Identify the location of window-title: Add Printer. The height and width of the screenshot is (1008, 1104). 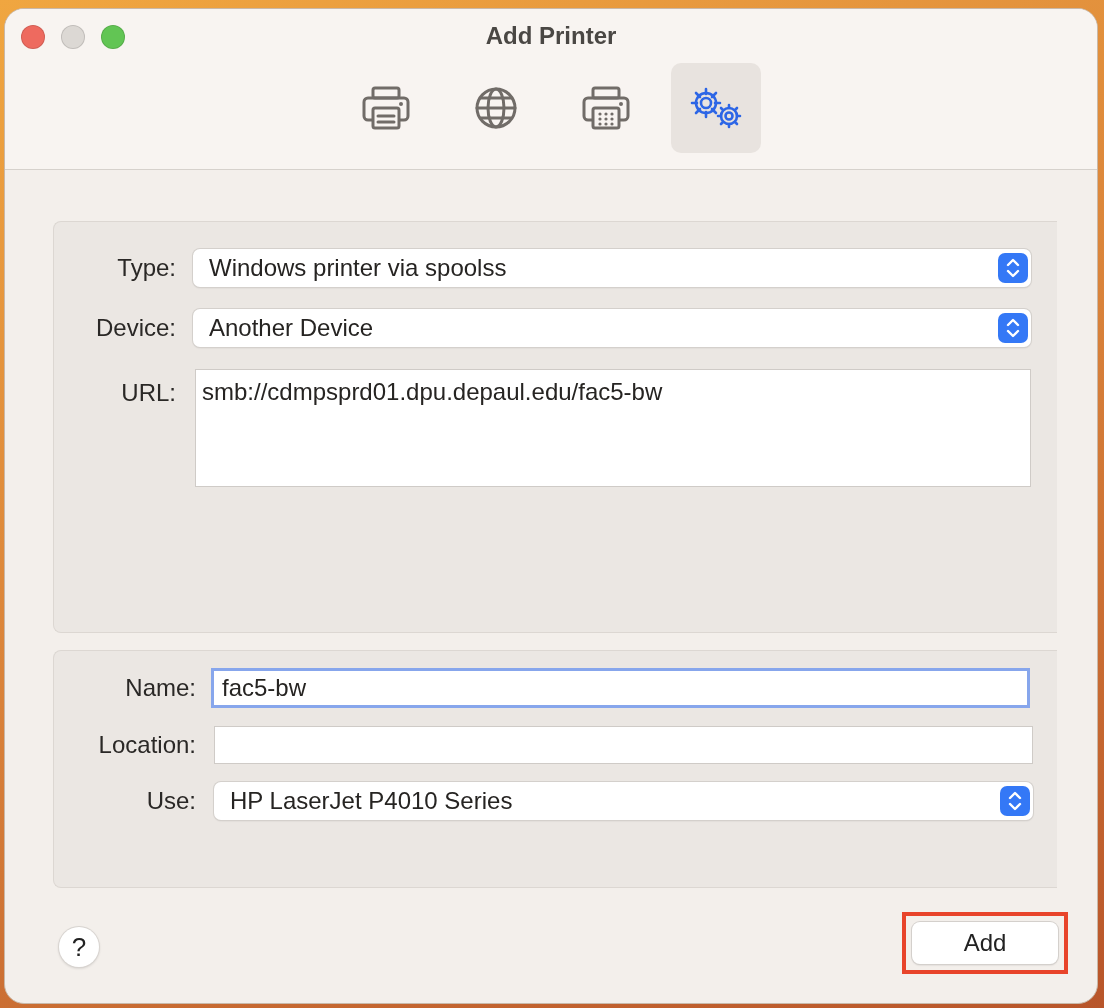
(551, 36).